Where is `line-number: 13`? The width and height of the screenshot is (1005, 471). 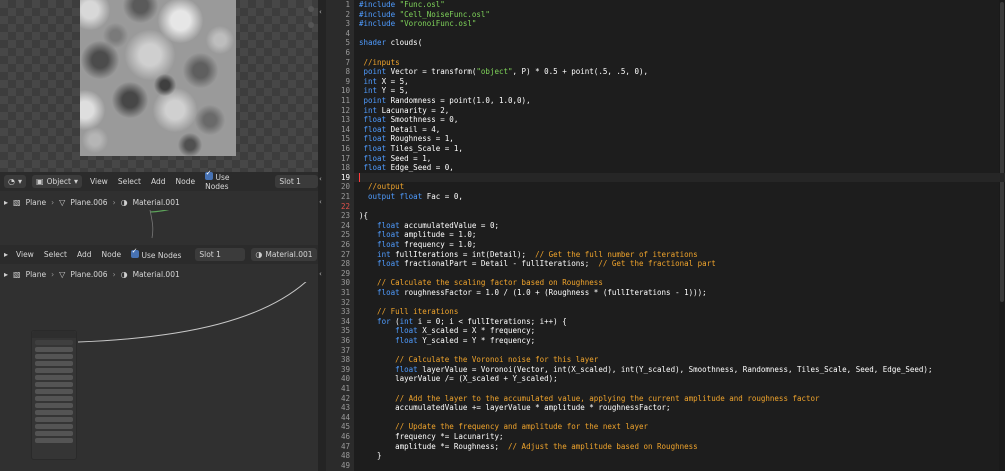
line-number: 13 is located at coordinates (345, 120).